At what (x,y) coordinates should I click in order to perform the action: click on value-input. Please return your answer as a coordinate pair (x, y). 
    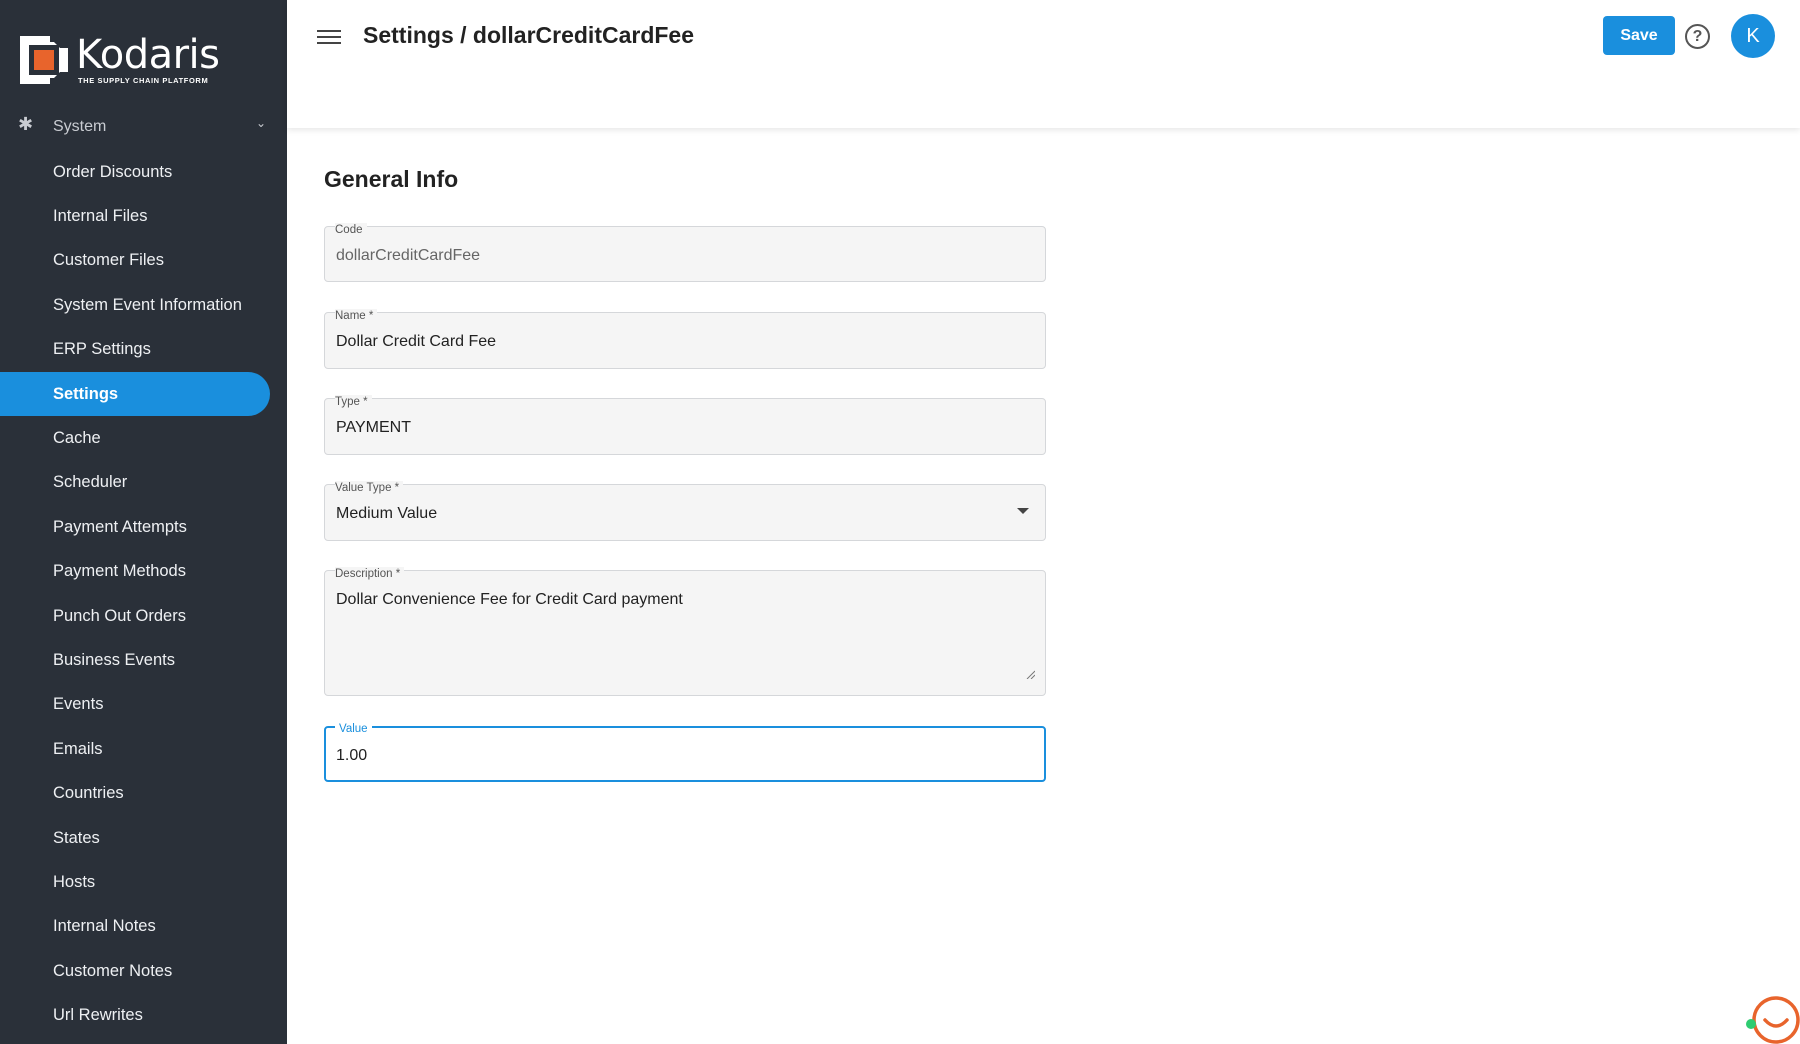
    Looking at the image, I should click on (676, 756).